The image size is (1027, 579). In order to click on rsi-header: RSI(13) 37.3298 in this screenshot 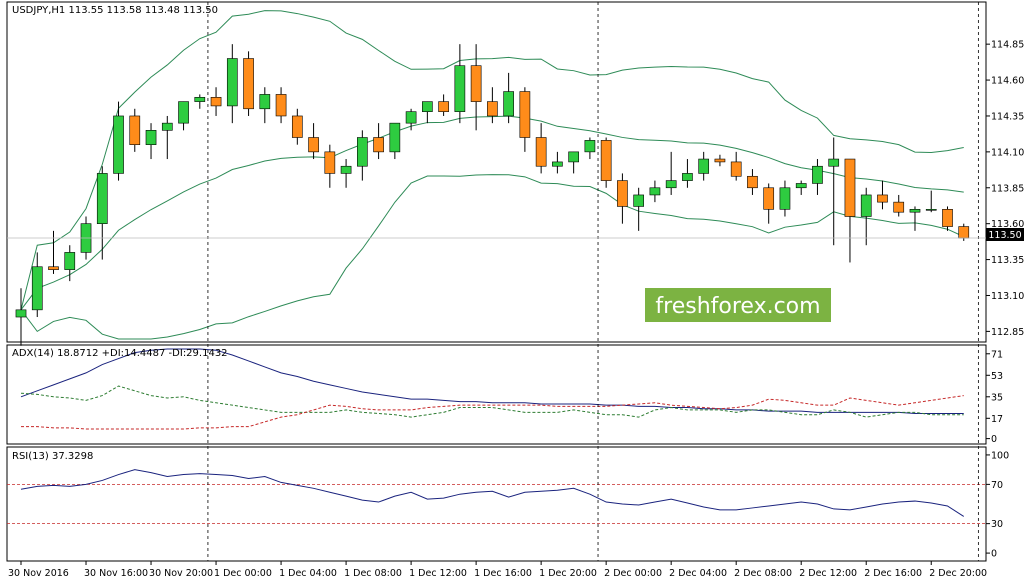, I will do `click(52, 456)`.